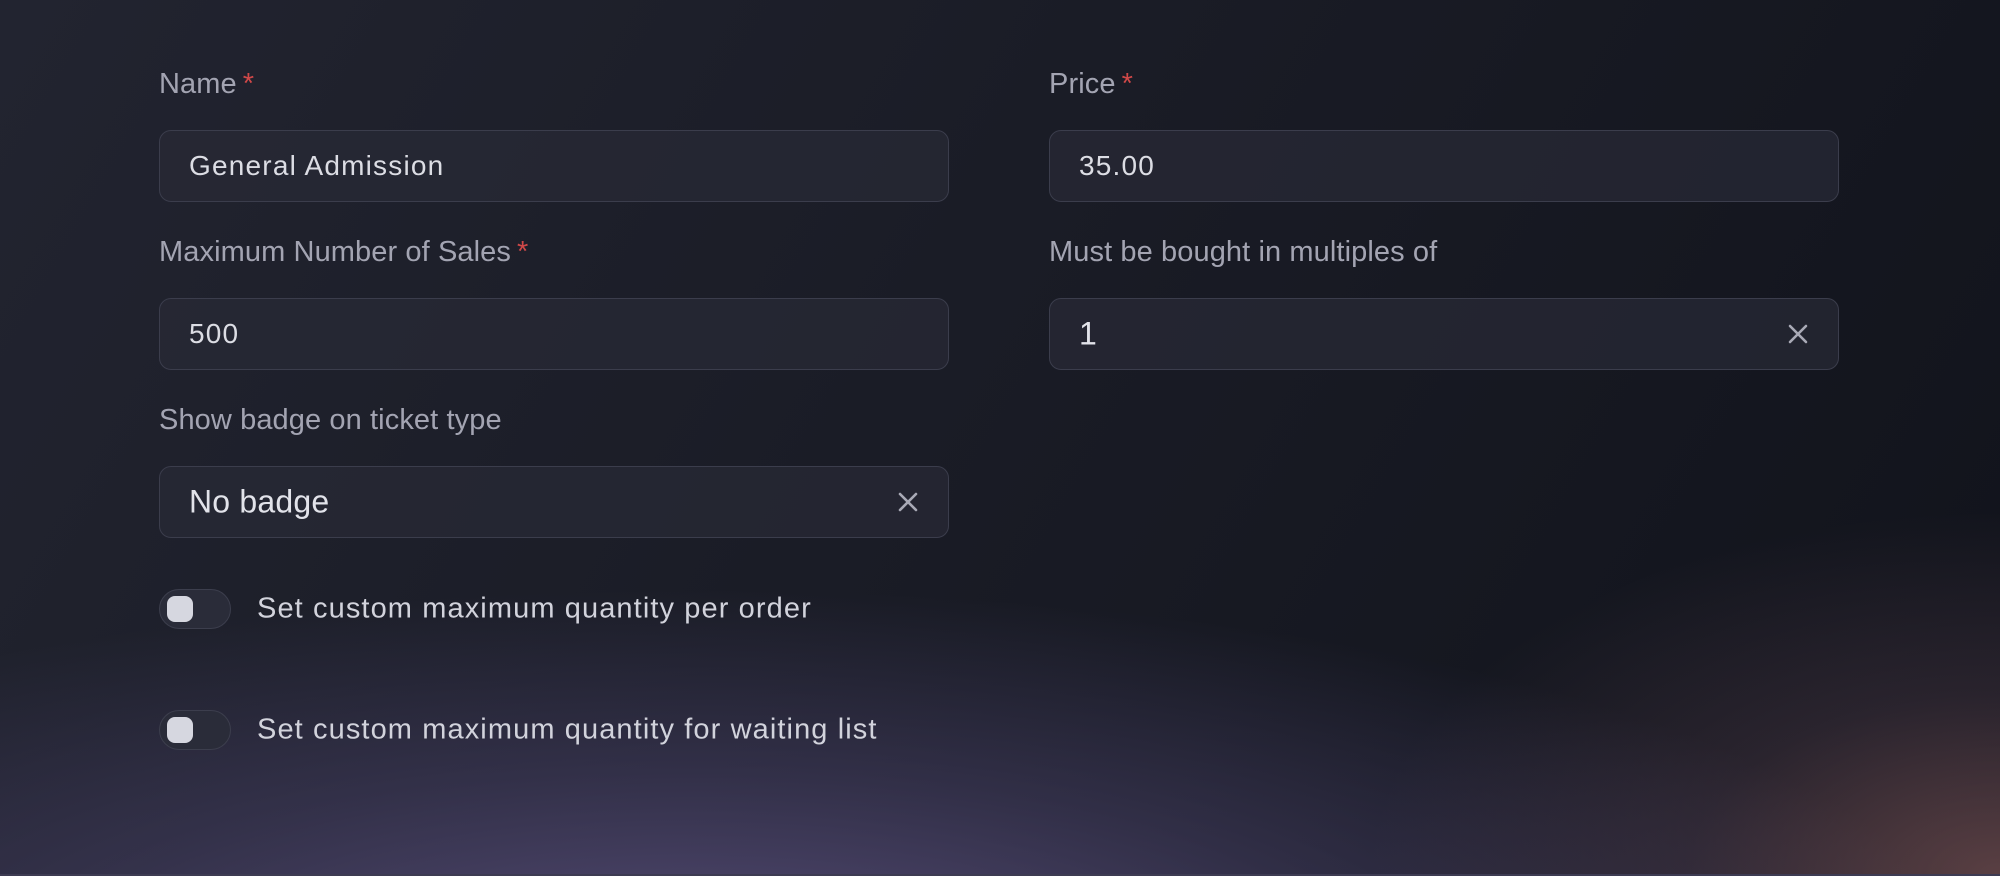 The image size is (2000, 876). What do you see at coordinates (1091, 84) in the screenshot?
I see `price-label: Price *` at bounding box center [1091, 84].